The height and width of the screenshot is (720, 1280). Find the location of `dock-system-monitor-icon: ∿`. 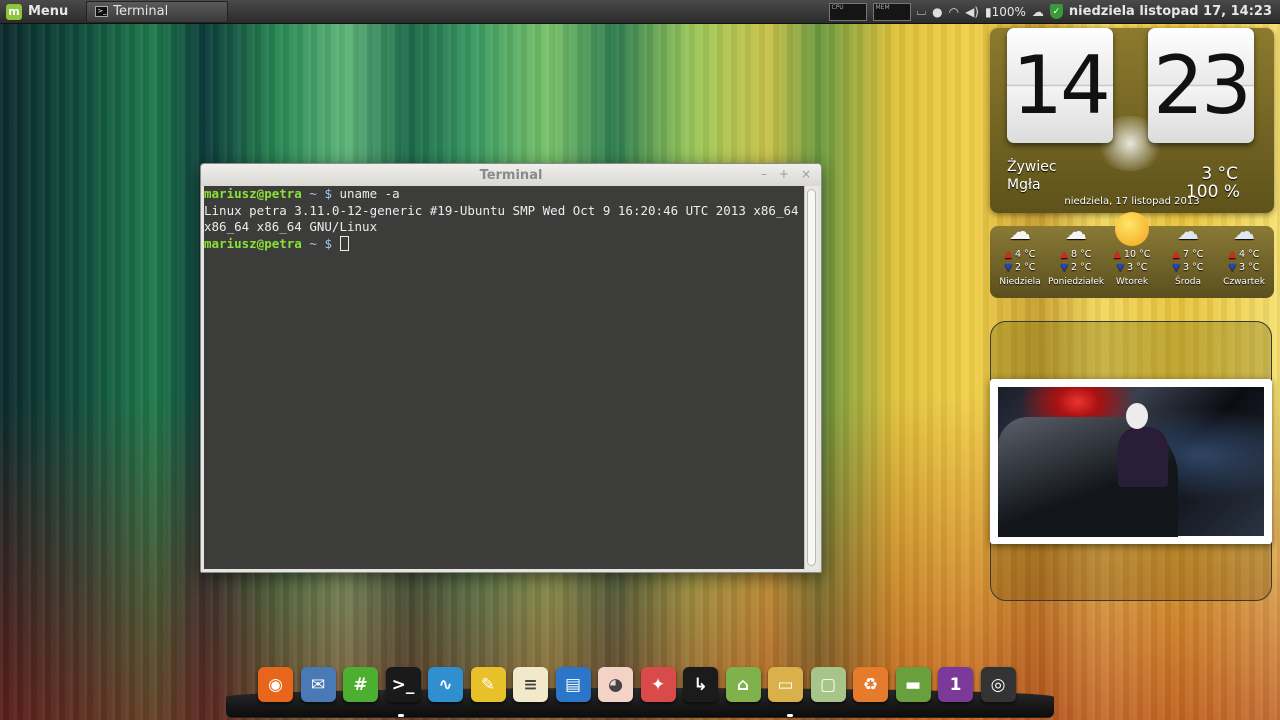

dock-system-monitor-icon: ∿ is located at coordinates (445, 684).